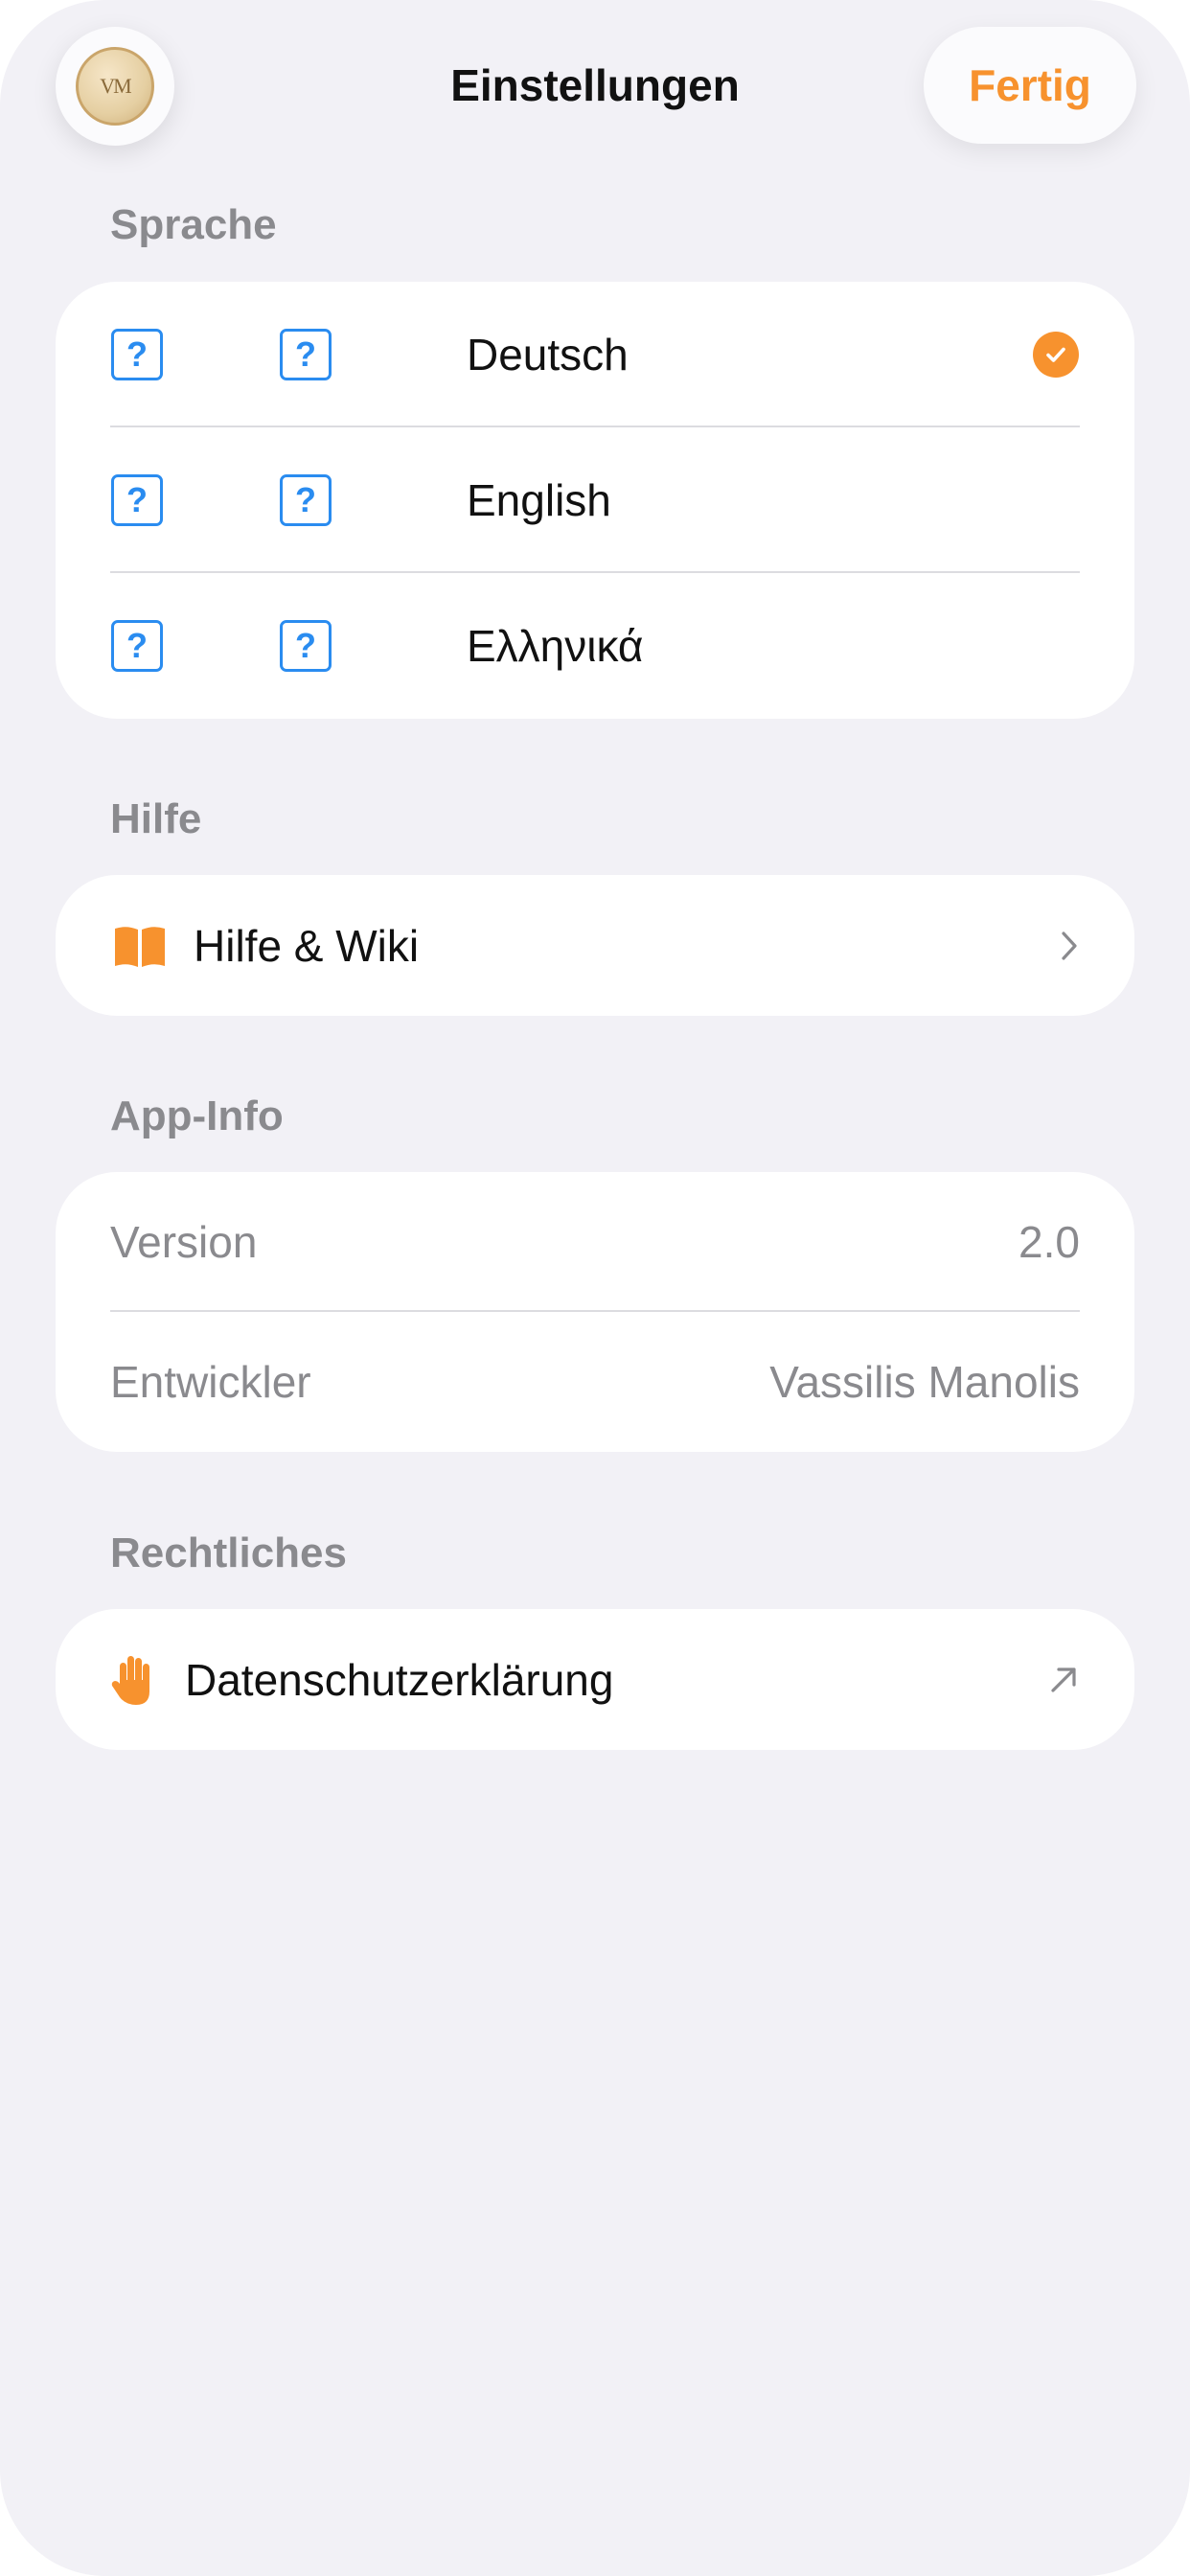 This screenshot has width=1190, height=2576. I want to click on version-value: 2.0, so click(1049, 1242).